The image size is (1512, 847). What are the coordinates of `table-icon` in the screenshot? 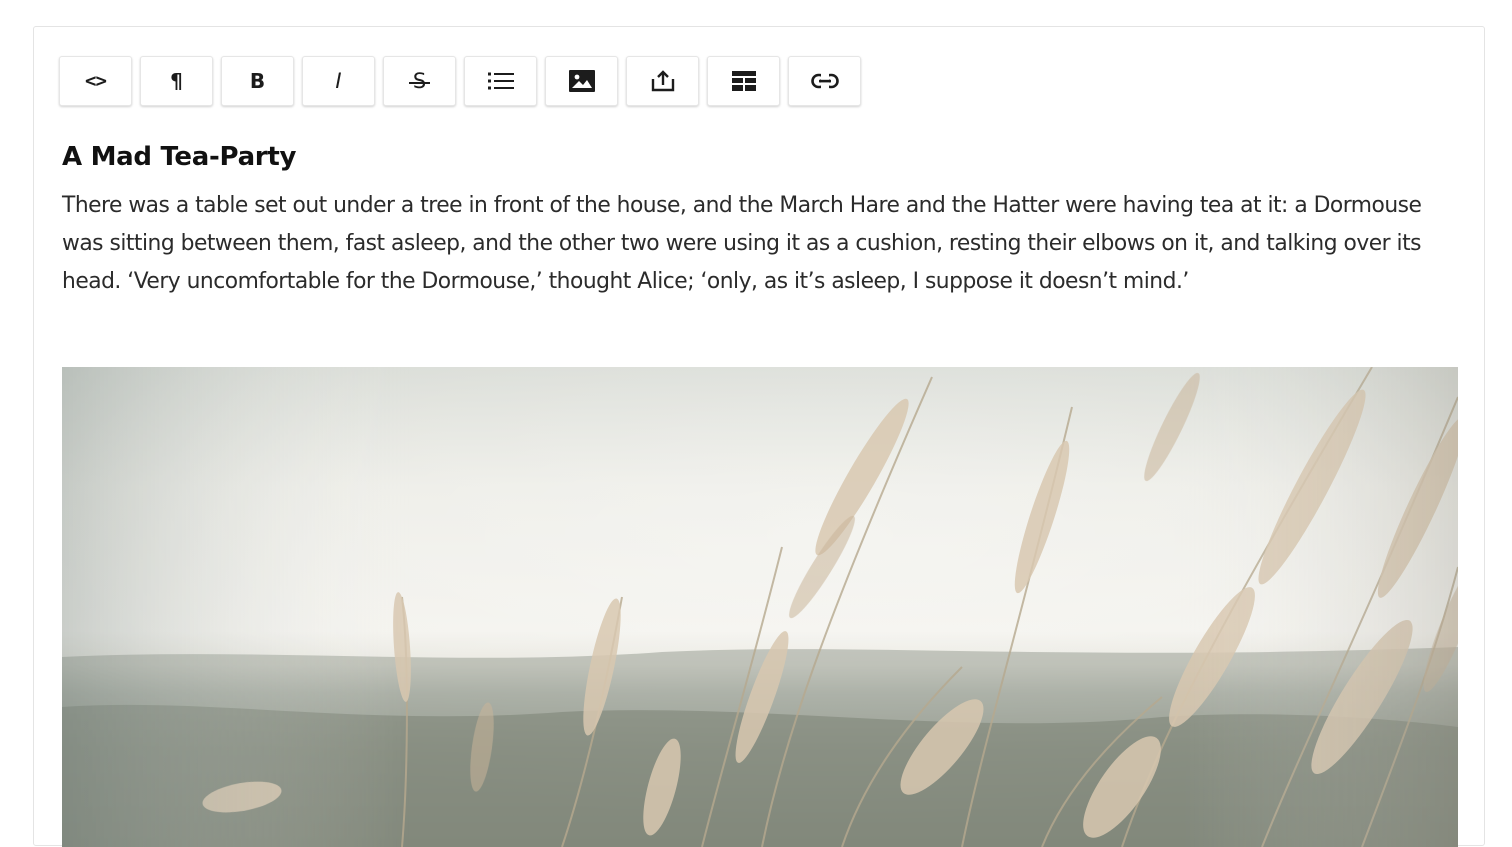 It's located at (743, 81).